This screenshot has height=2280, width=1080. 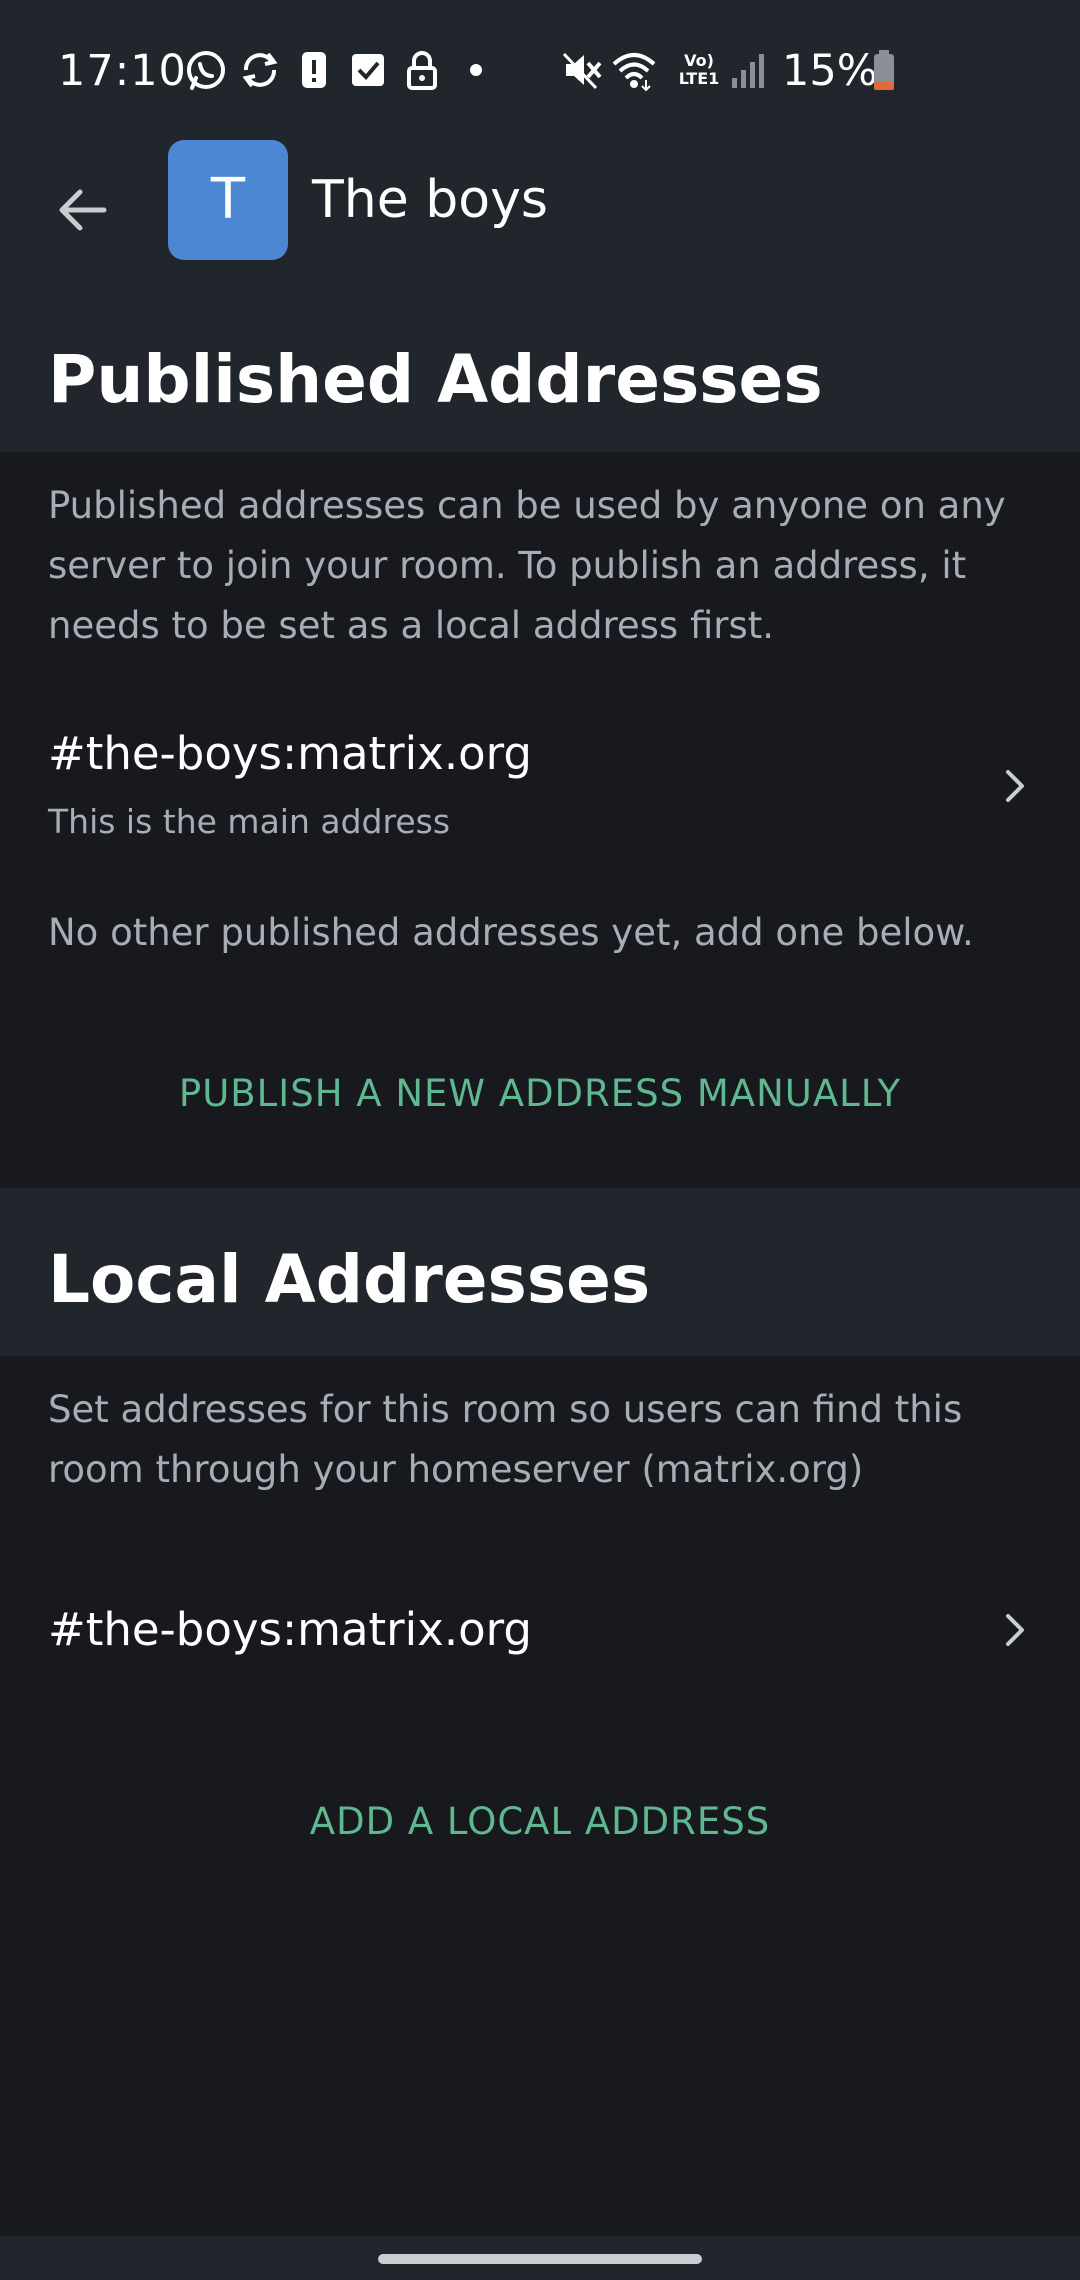 I want to click on local-address-row: #the-boys:matrix.org, so click(x=540, y=1630).